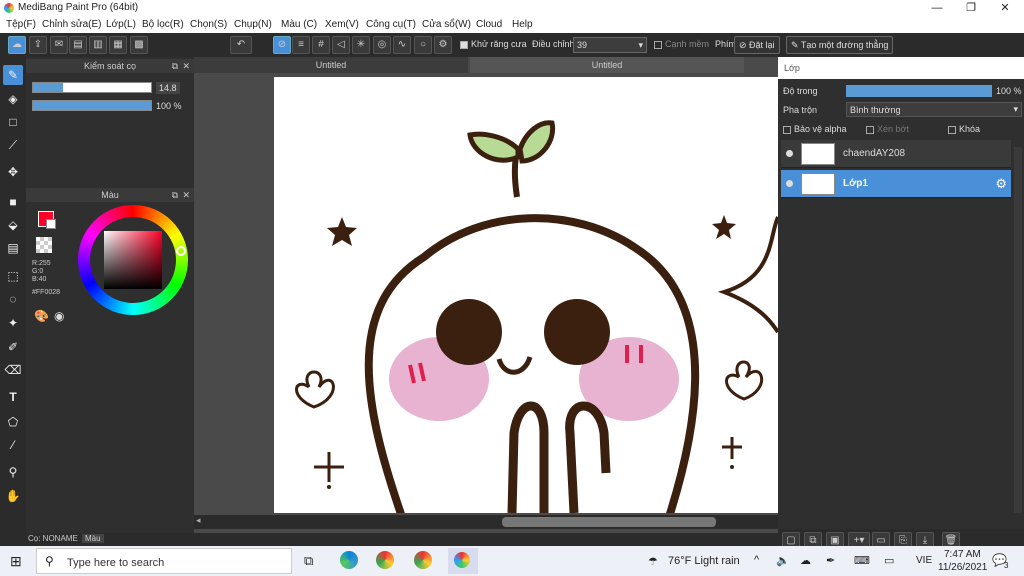 The height and width of the screenshot is (576, 1024). I want to click on magic-wand-tool-icon: ✦, so click(13, 323).